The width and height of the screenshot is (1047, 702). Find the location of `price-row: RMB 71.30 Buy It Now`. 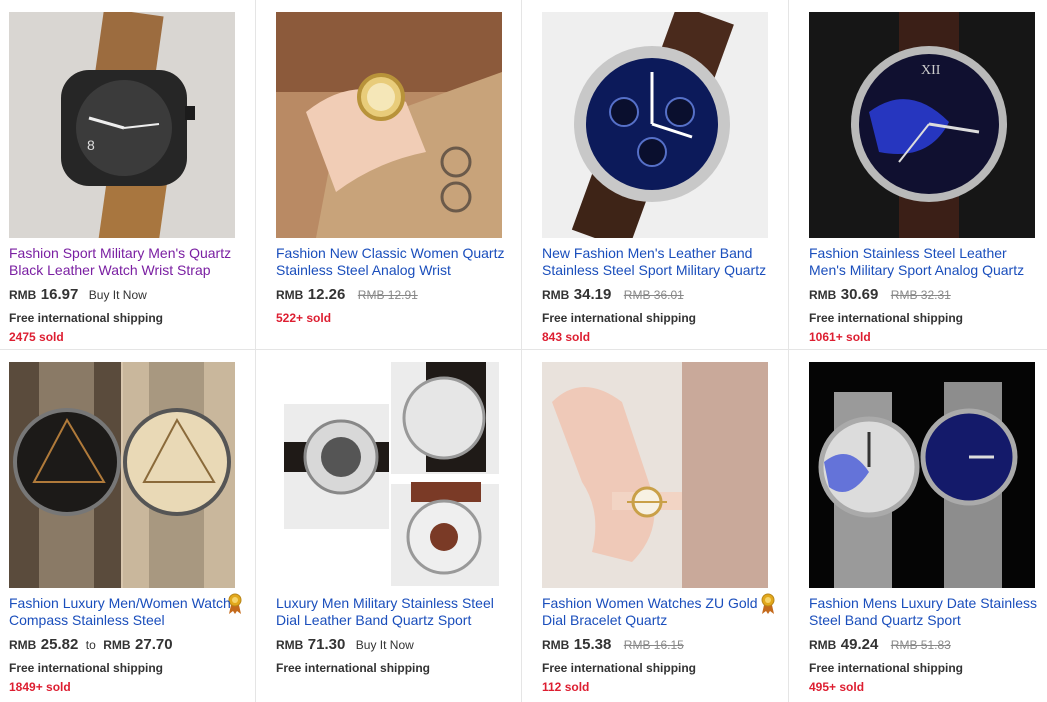

price-row: RMB 71.30 Buy It Now is located at coordinates (345, 646).